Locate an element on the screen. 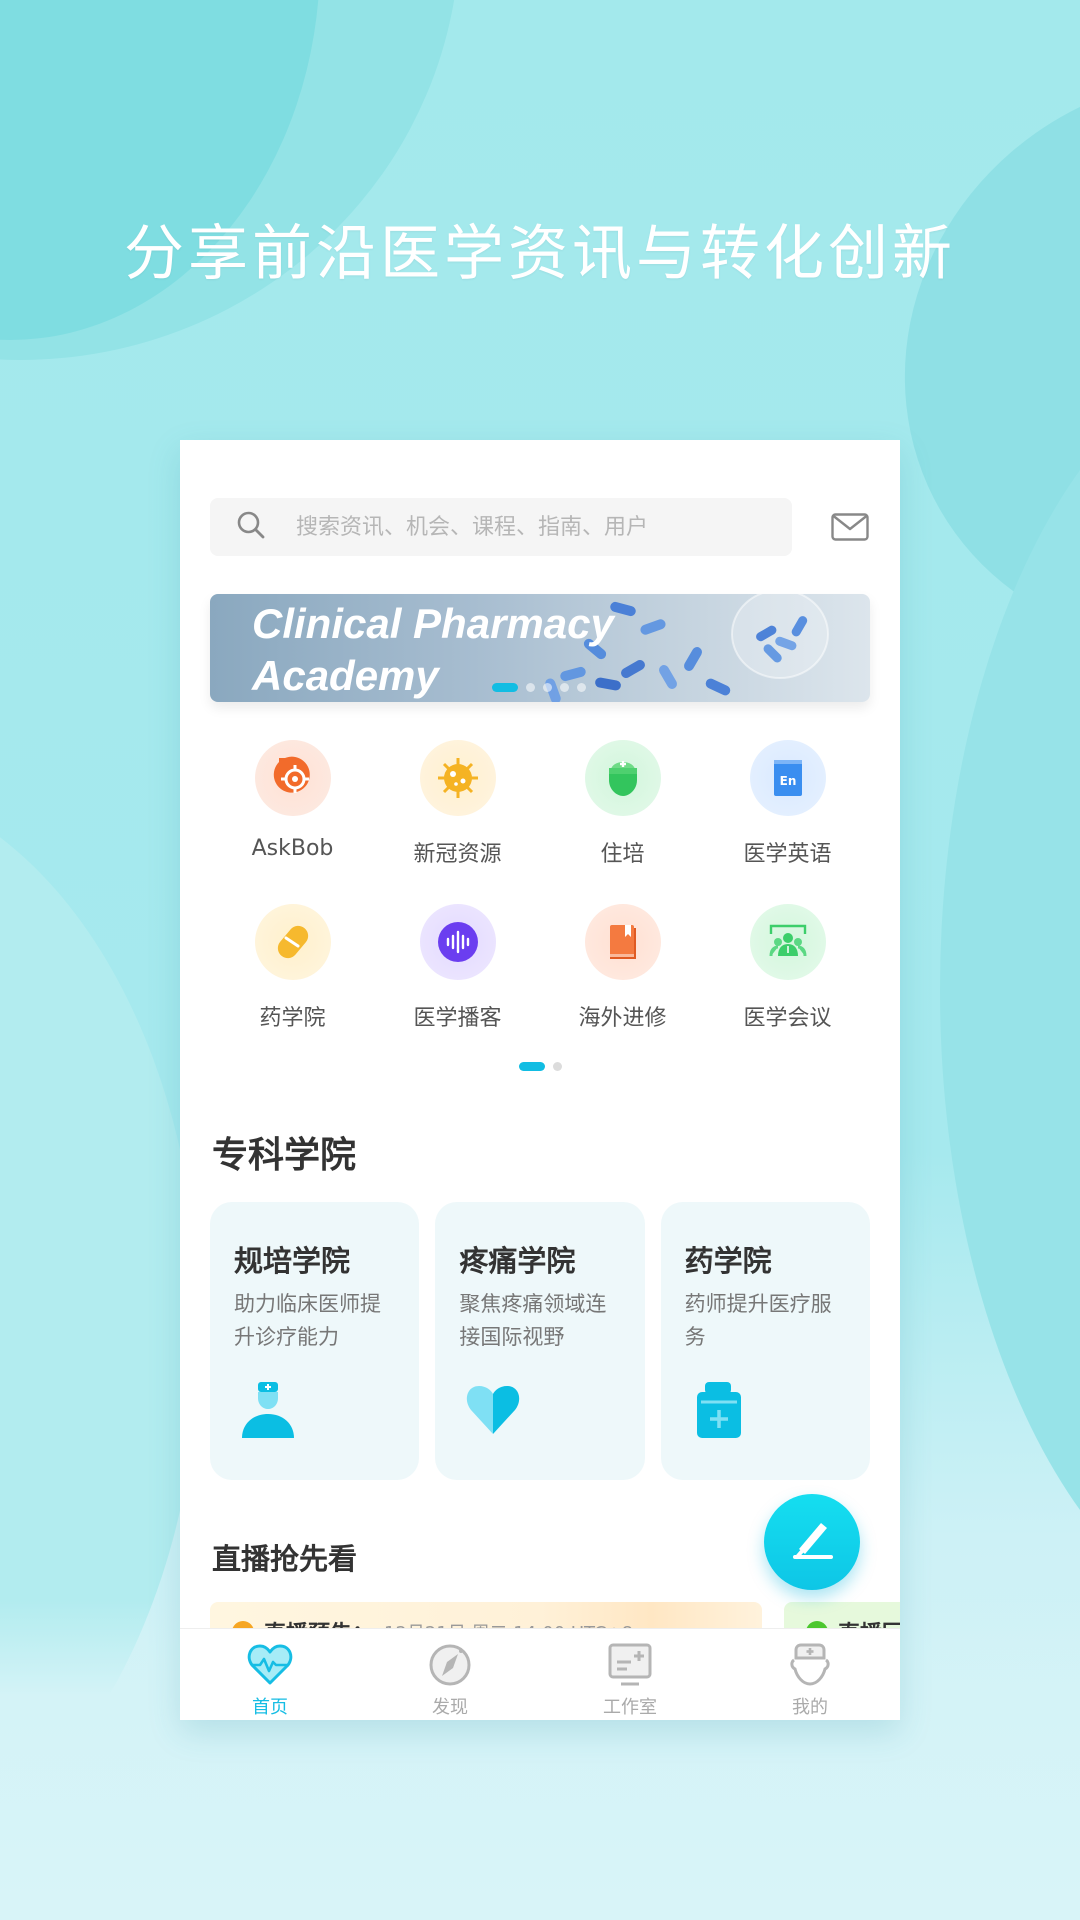  nurse-icon is located at coordinates (622, 778).